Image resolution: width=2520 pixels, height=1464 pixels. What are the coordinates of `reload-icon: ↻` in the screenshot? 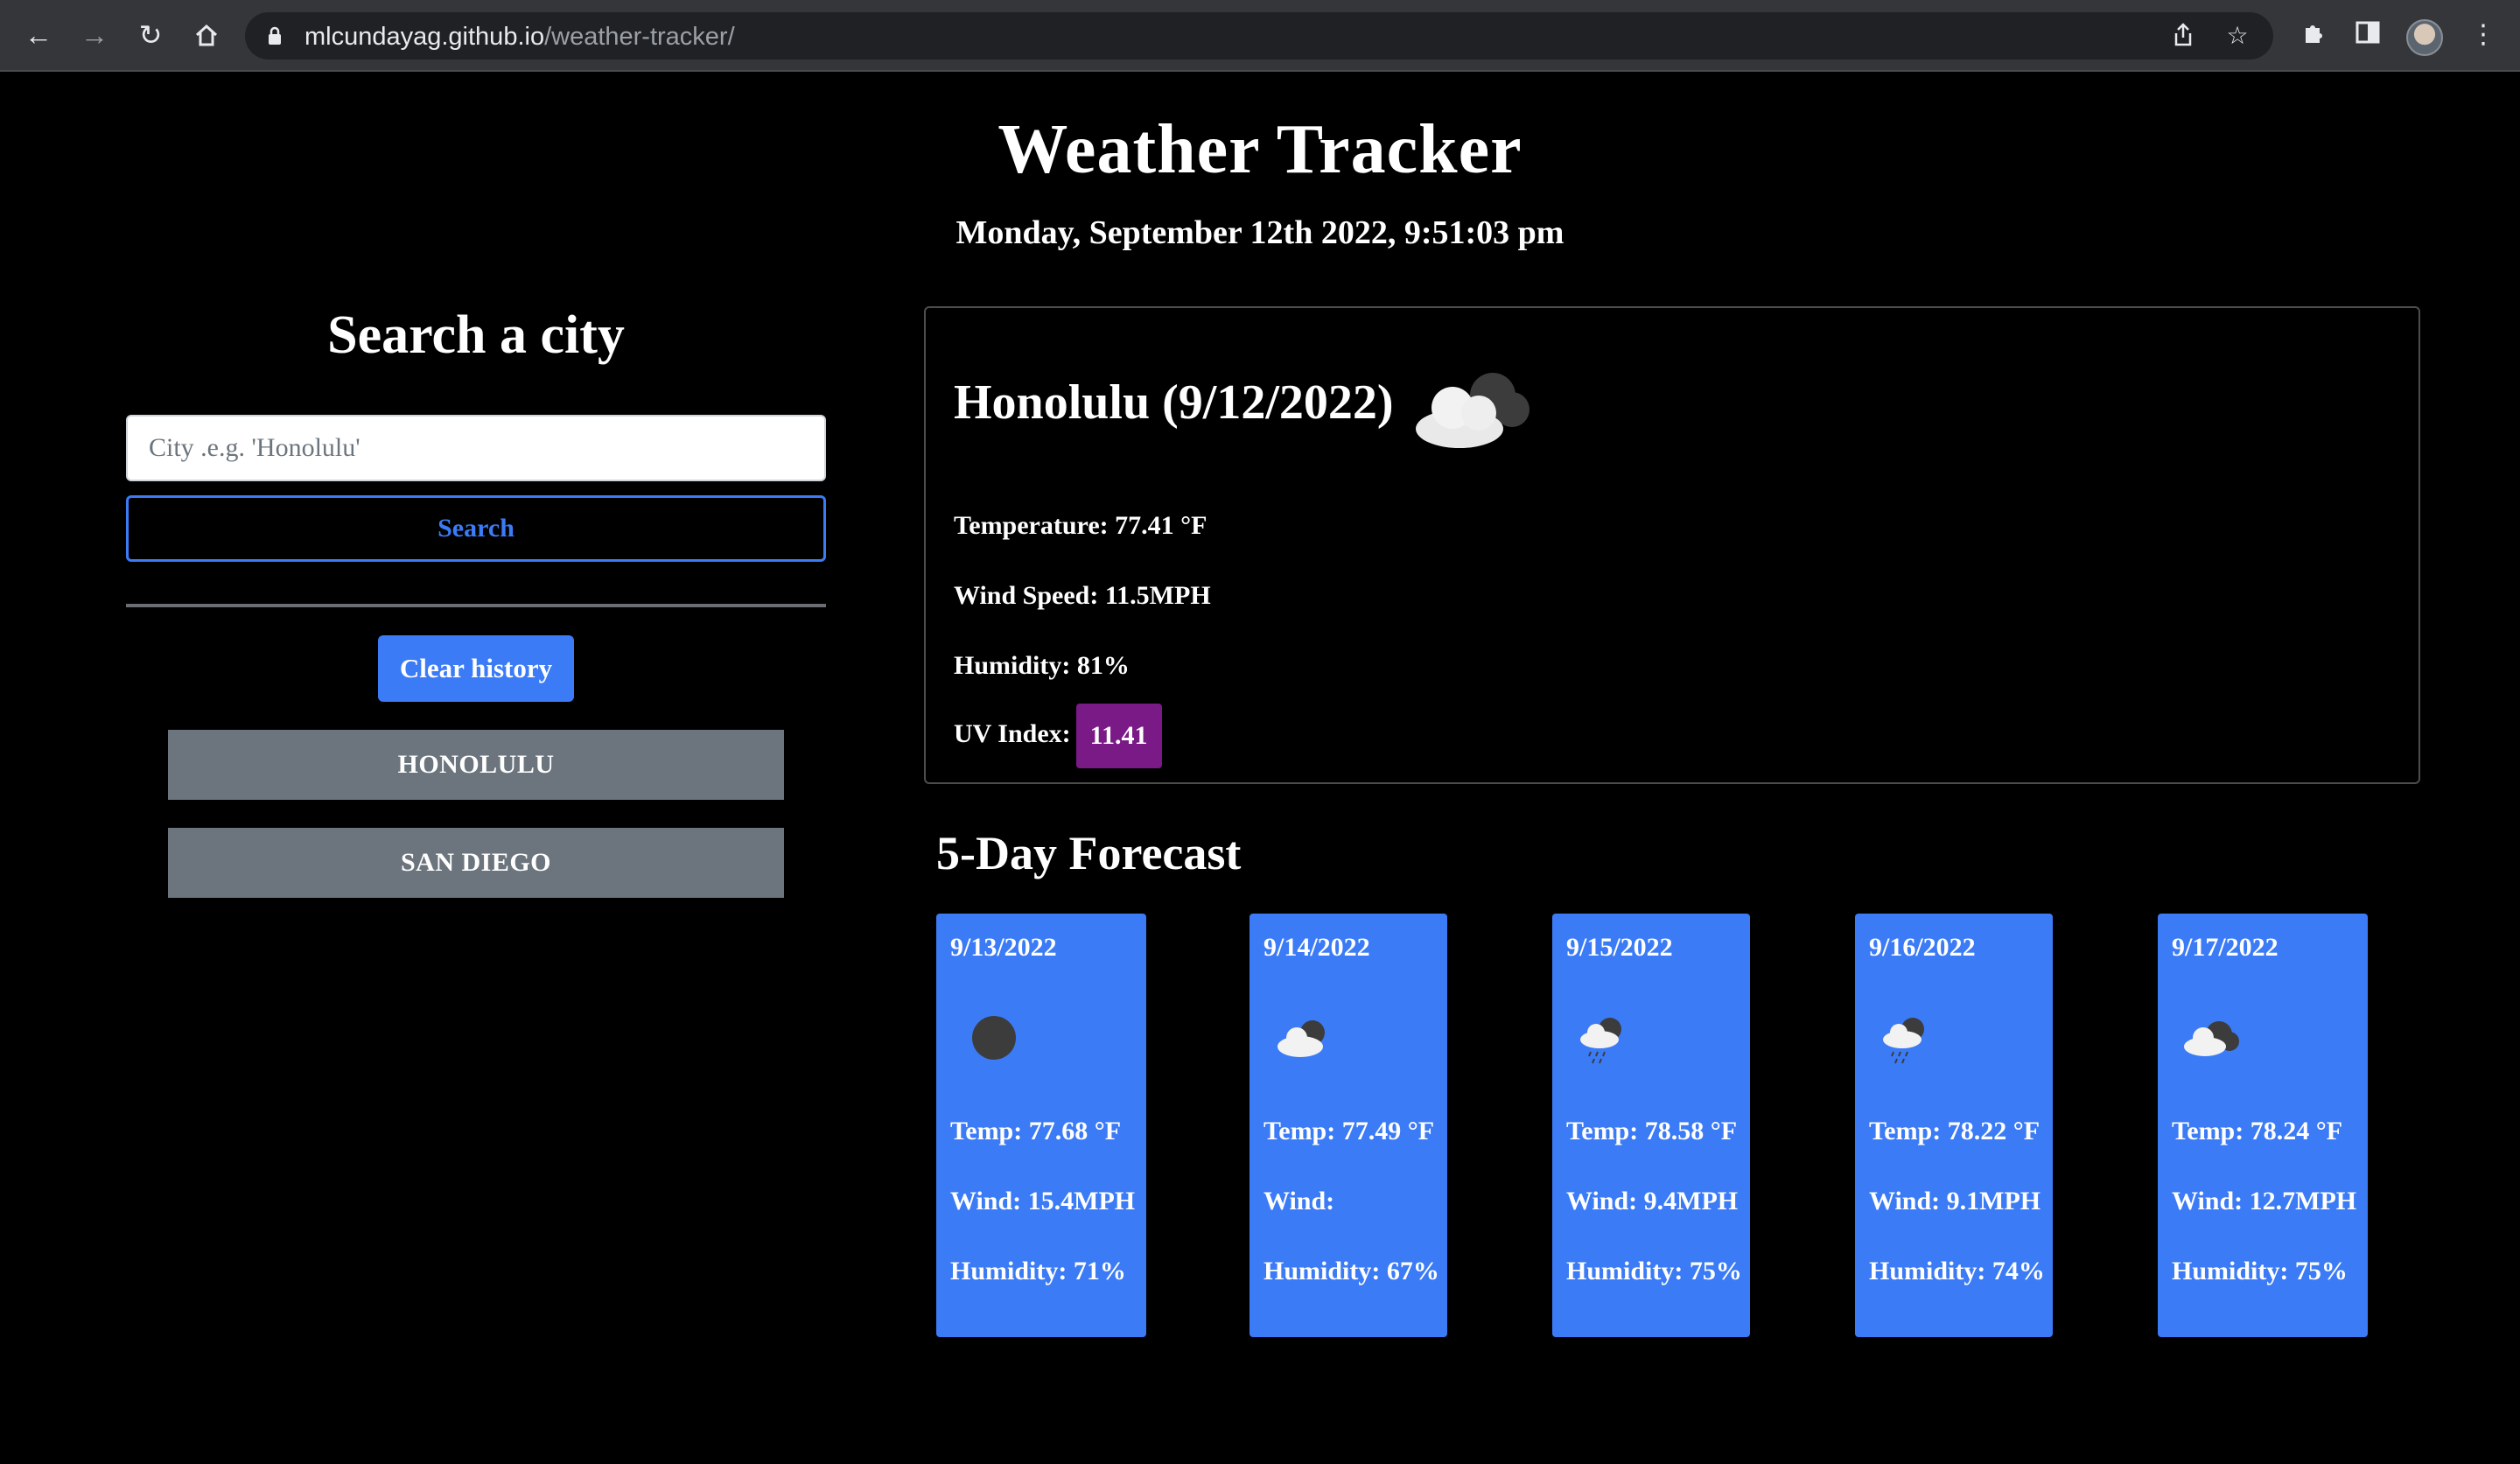 It's located at (150, 35).